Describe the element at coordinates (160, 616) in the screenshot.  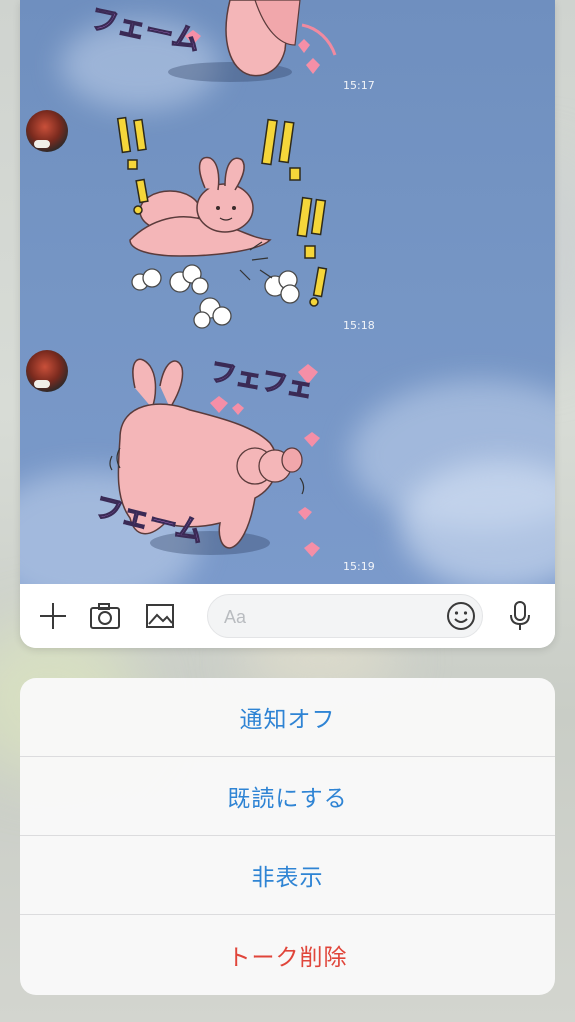
I see `image-icon` at that location.